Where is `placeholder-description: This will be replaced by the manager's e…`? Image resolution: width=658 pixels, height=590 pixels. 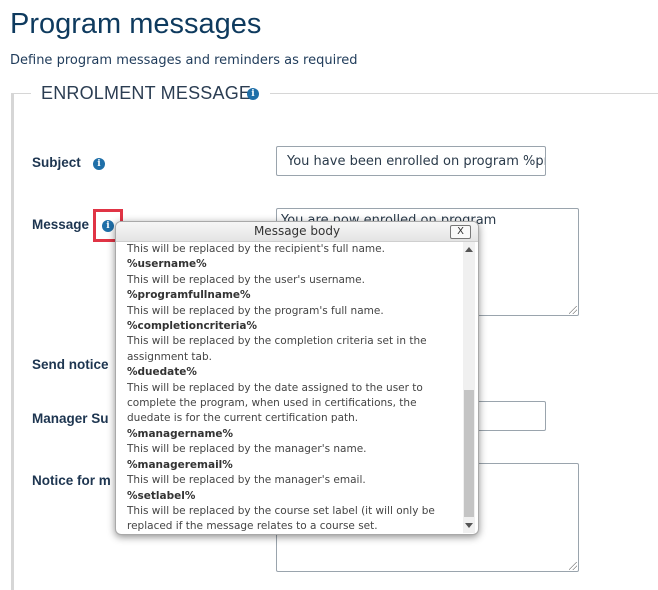
placeholder-description: This will be replaced by the manager's e… is located at coordinates (246, 480).